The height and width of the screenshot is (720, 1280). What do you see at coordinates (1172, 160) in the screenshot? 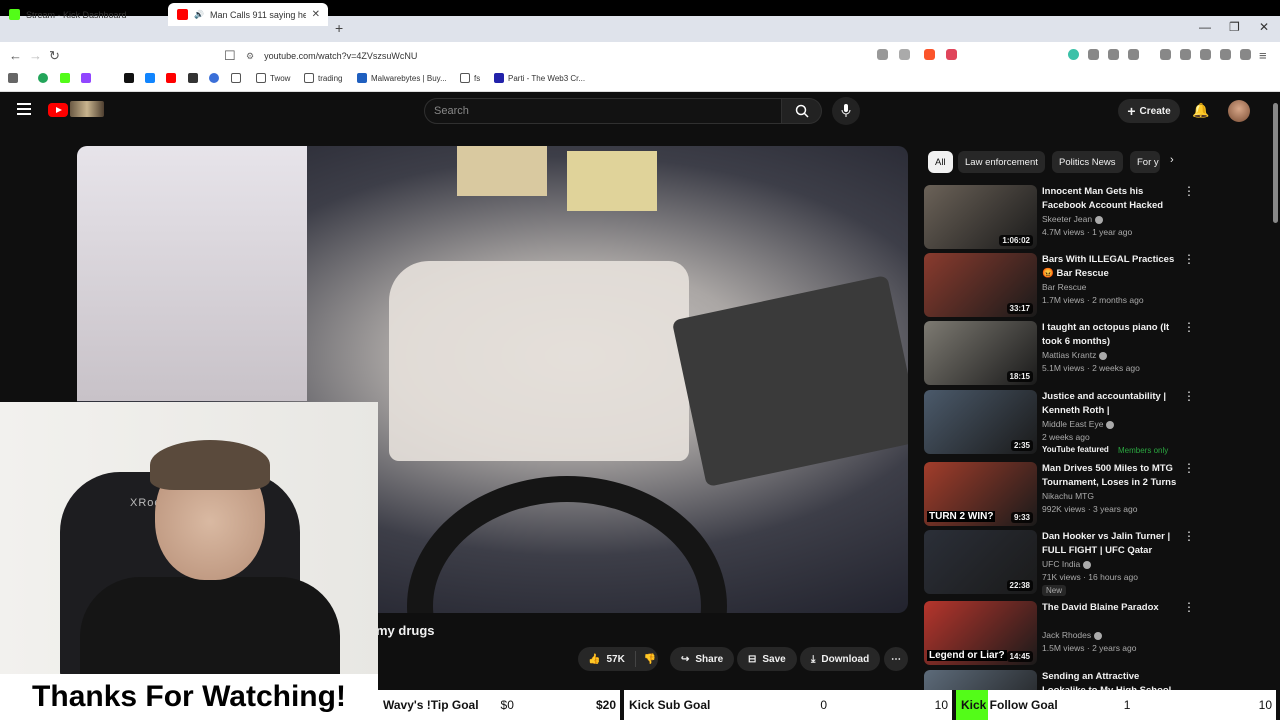
I see `chevron-right-icon: ›` at bounding box center [1172, 160].